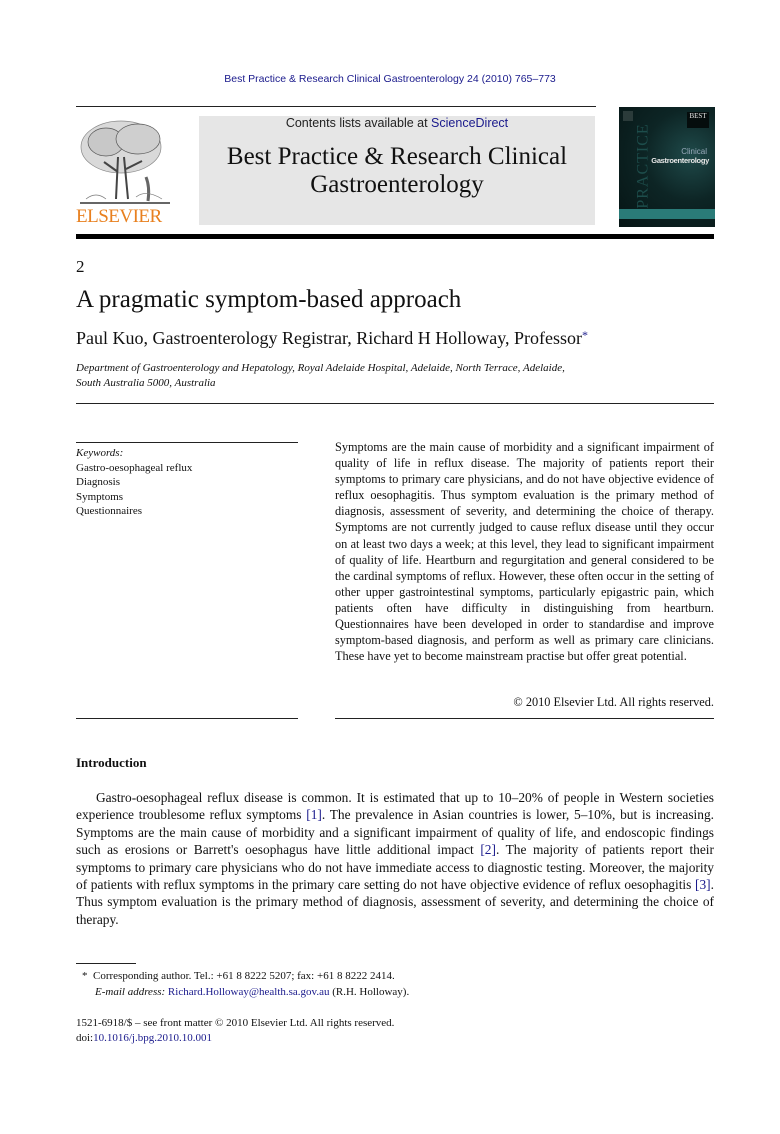  Describe the element at coordinates (146, 382) in the screenshot. I see `affiliation-line: South Australia 5000, Australia` at that location.